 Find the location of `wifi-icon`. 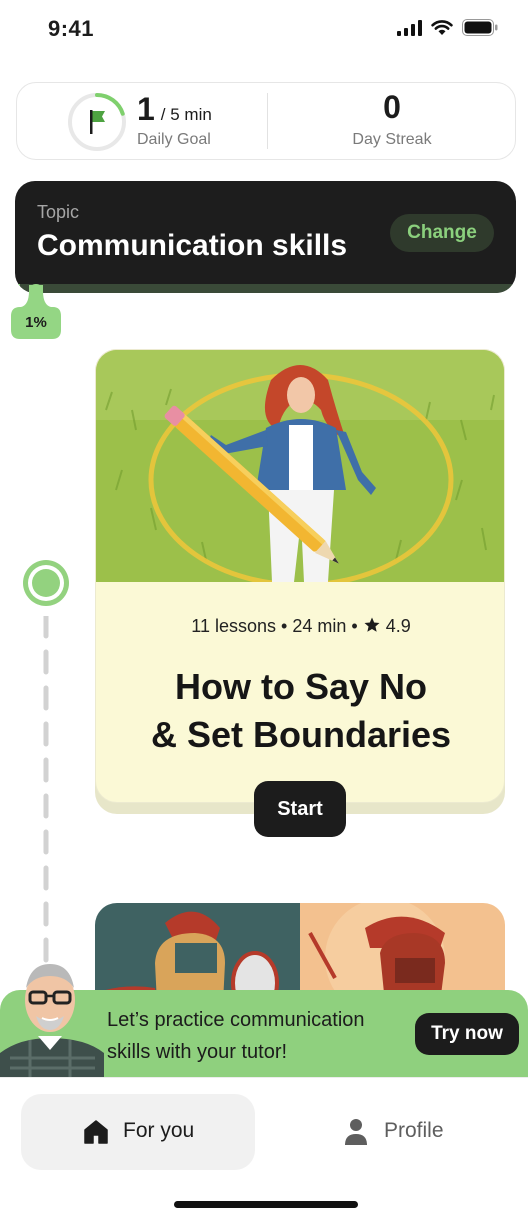

wifi-icon is located at coordinates (442, 27).